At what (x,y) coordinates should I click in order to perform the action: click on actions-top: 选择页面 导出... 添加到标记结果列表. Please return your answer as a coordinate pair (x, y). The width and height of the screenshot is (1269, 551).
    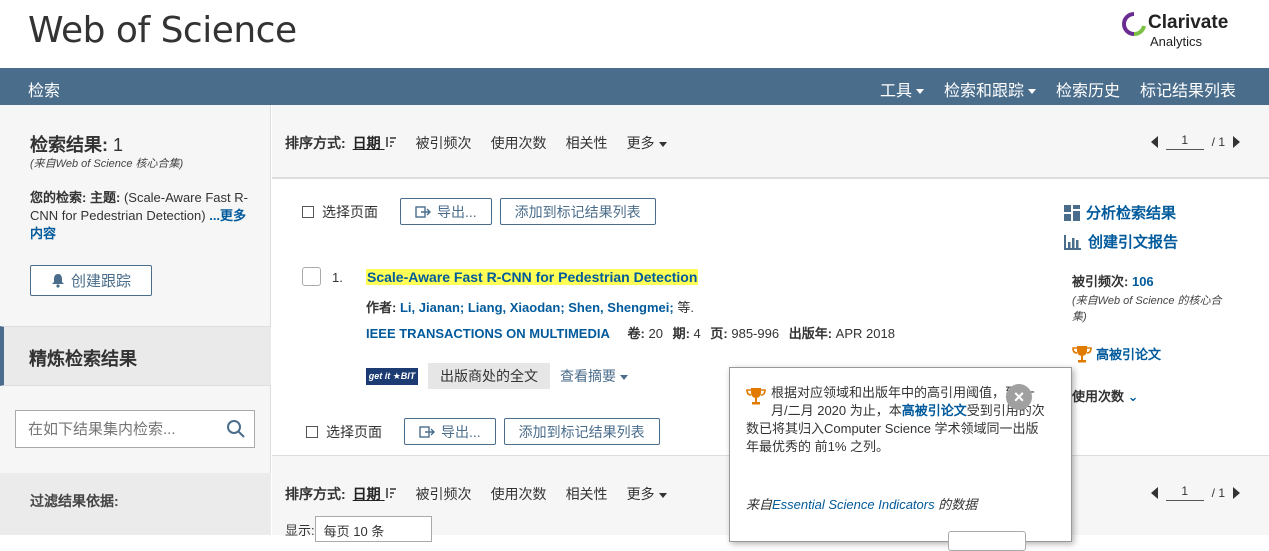
    Looking at the image, I should click on (479, 211).